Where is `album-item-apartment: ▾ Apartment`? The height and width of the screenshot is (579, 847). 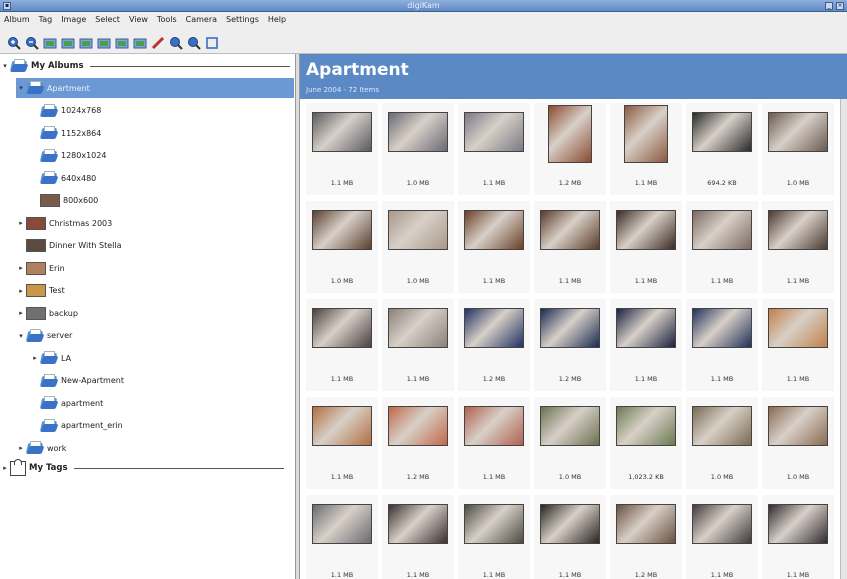
album-item-apartment: ▾ Apartment is located at coordinates (155, 88).